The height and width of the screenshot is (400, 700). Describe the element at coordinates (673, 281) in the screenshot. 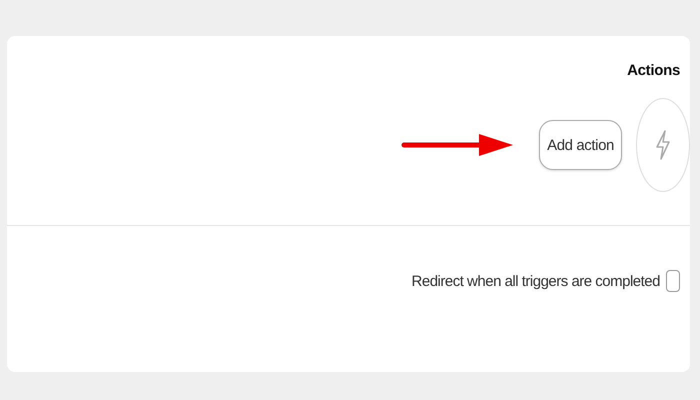

I see `redirect-checkbox` at that location.